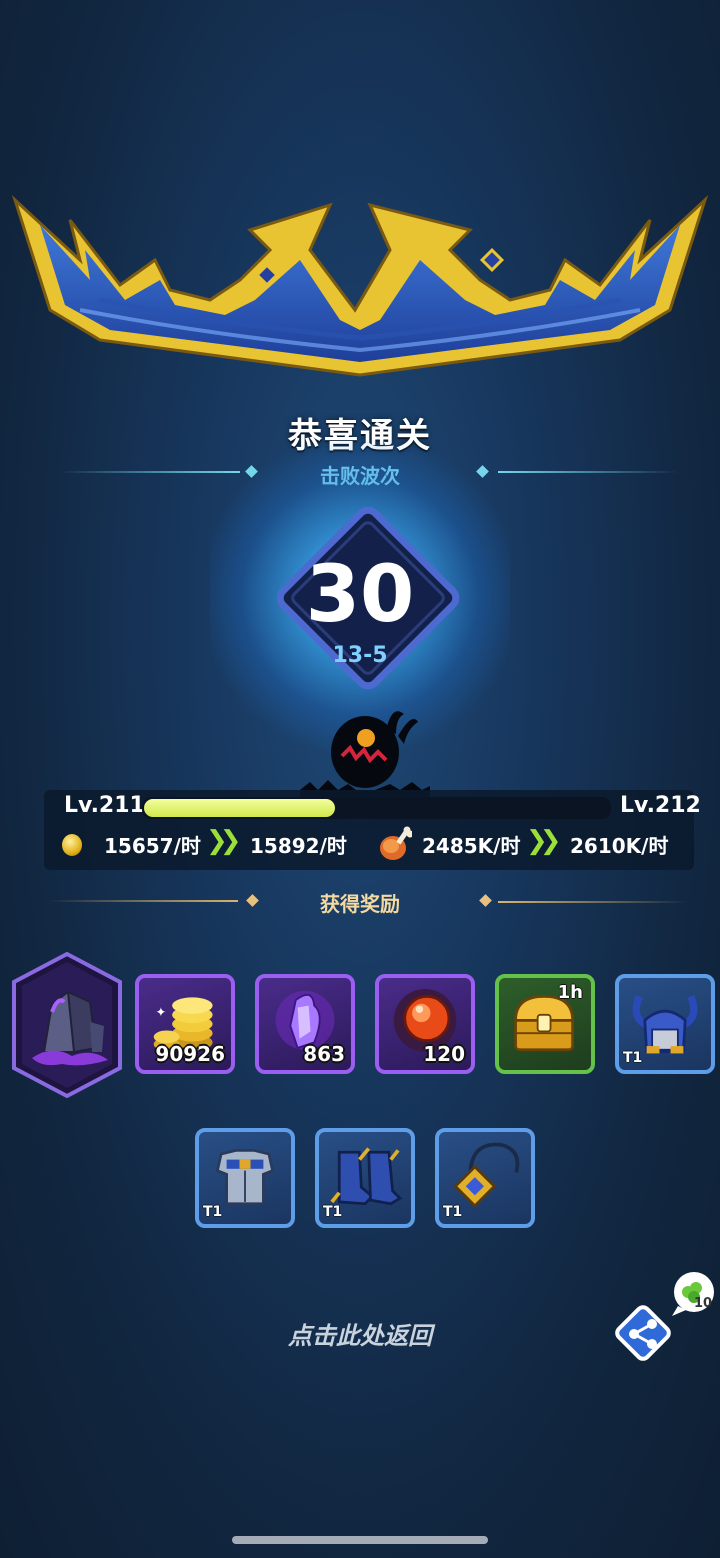 The width and height of the screenshot is (720, 1558). I want to click on gold-coin-icon, so click(72, 845).